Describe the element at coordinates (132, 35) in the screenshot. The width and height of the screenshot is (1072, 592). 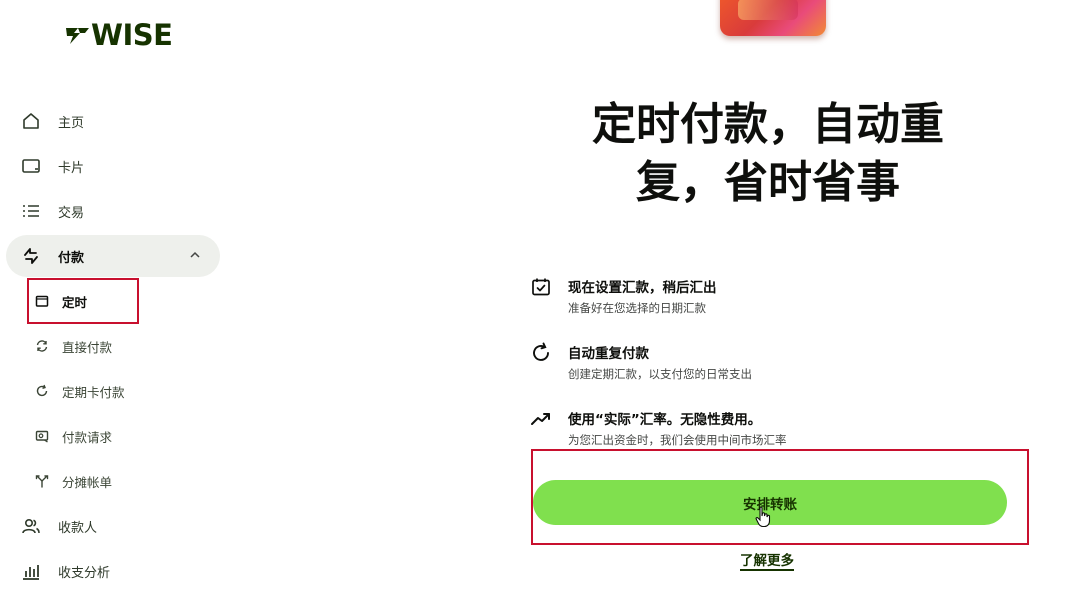
I see `logo-text: WISE` at that location.